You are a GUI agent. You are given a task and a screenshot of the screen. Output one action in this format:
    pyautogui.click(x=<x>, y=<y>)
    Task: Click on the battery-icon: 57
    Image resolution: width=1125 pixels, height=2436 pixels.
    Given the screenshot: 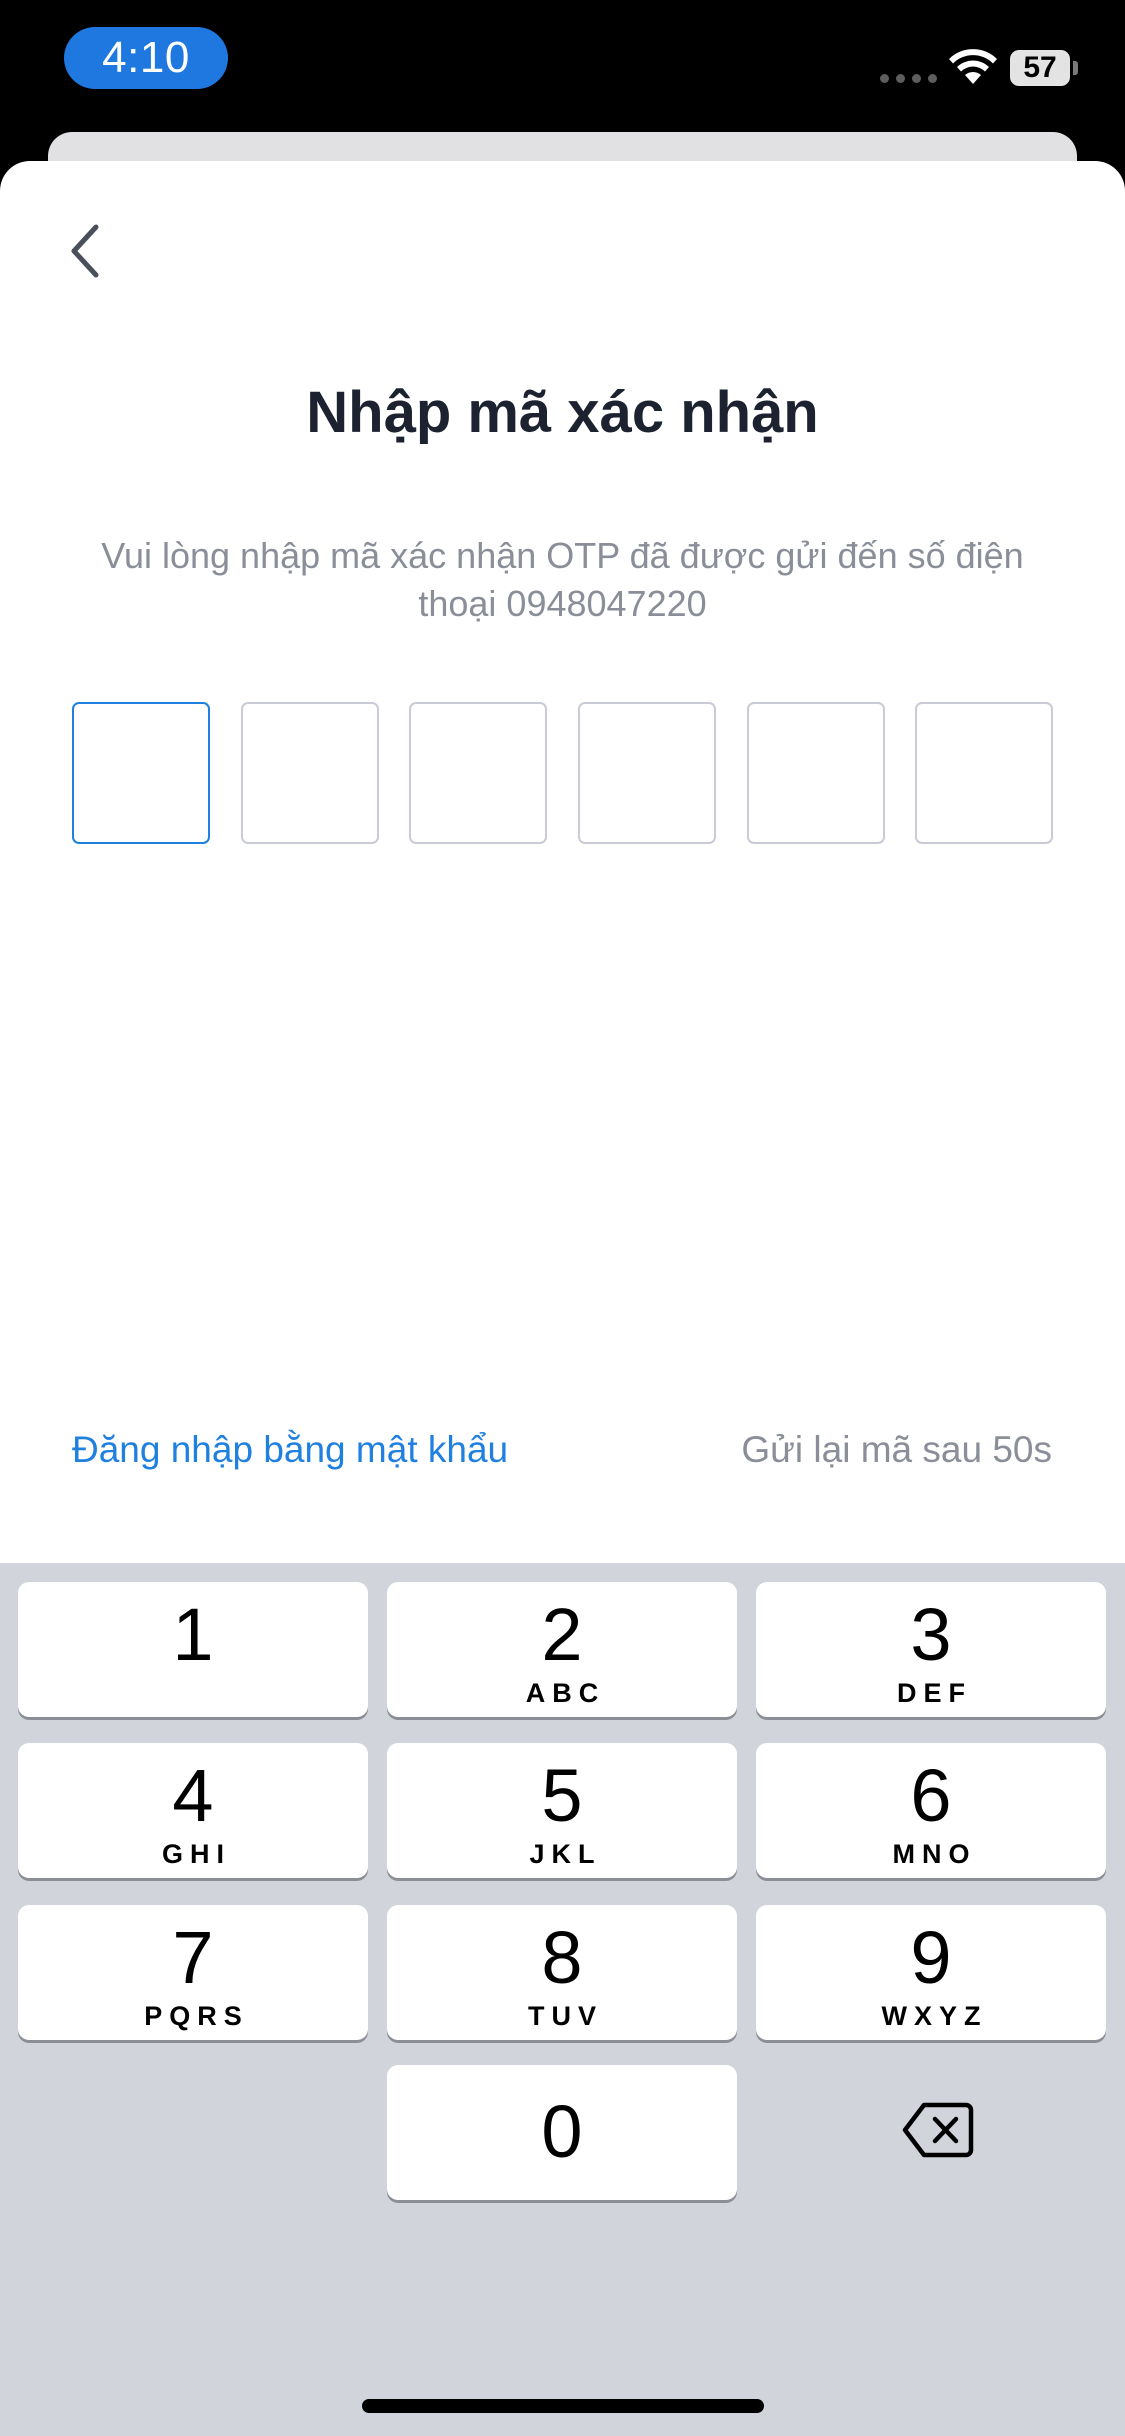 What is the action you would take?
    pyautogui.click(x=1040, y=68)
    